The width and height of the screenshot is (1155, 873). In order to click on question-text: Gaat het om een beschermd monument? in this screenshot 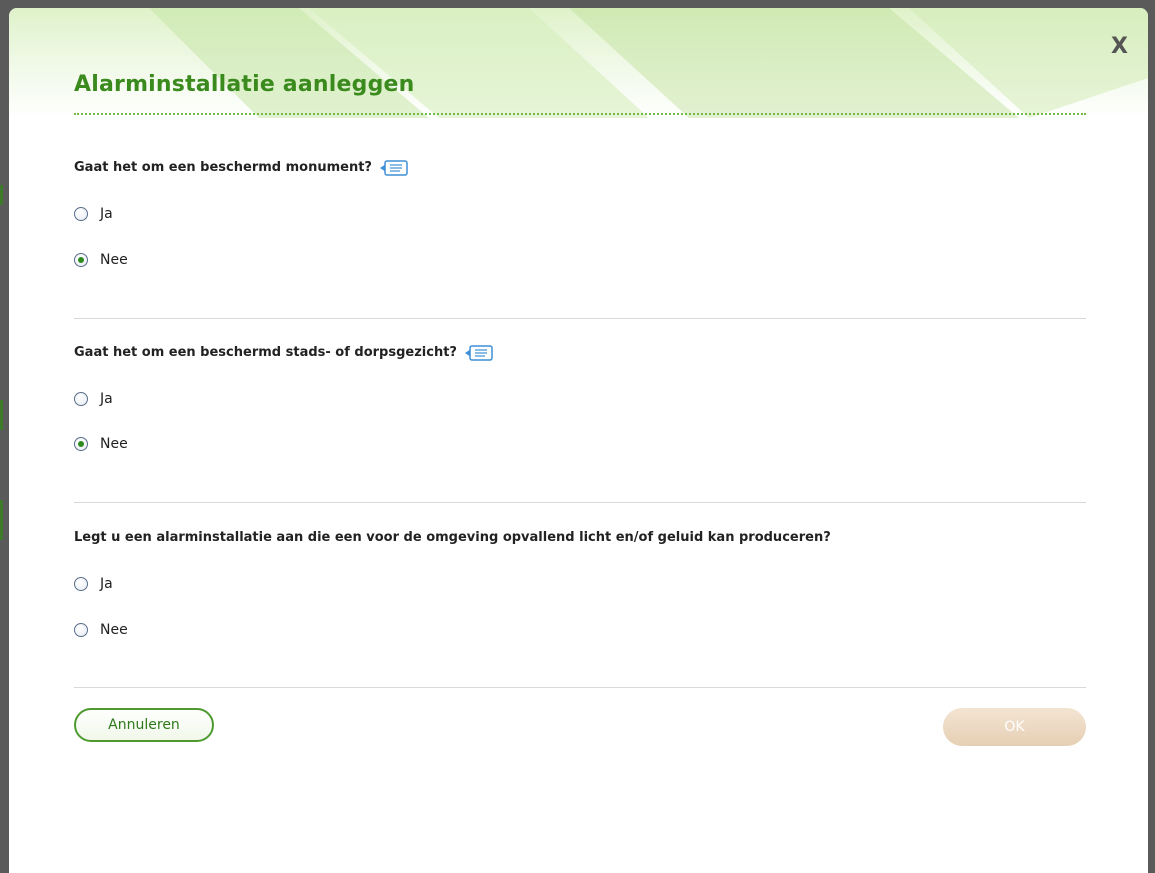, I will do `click(223, 167)`.